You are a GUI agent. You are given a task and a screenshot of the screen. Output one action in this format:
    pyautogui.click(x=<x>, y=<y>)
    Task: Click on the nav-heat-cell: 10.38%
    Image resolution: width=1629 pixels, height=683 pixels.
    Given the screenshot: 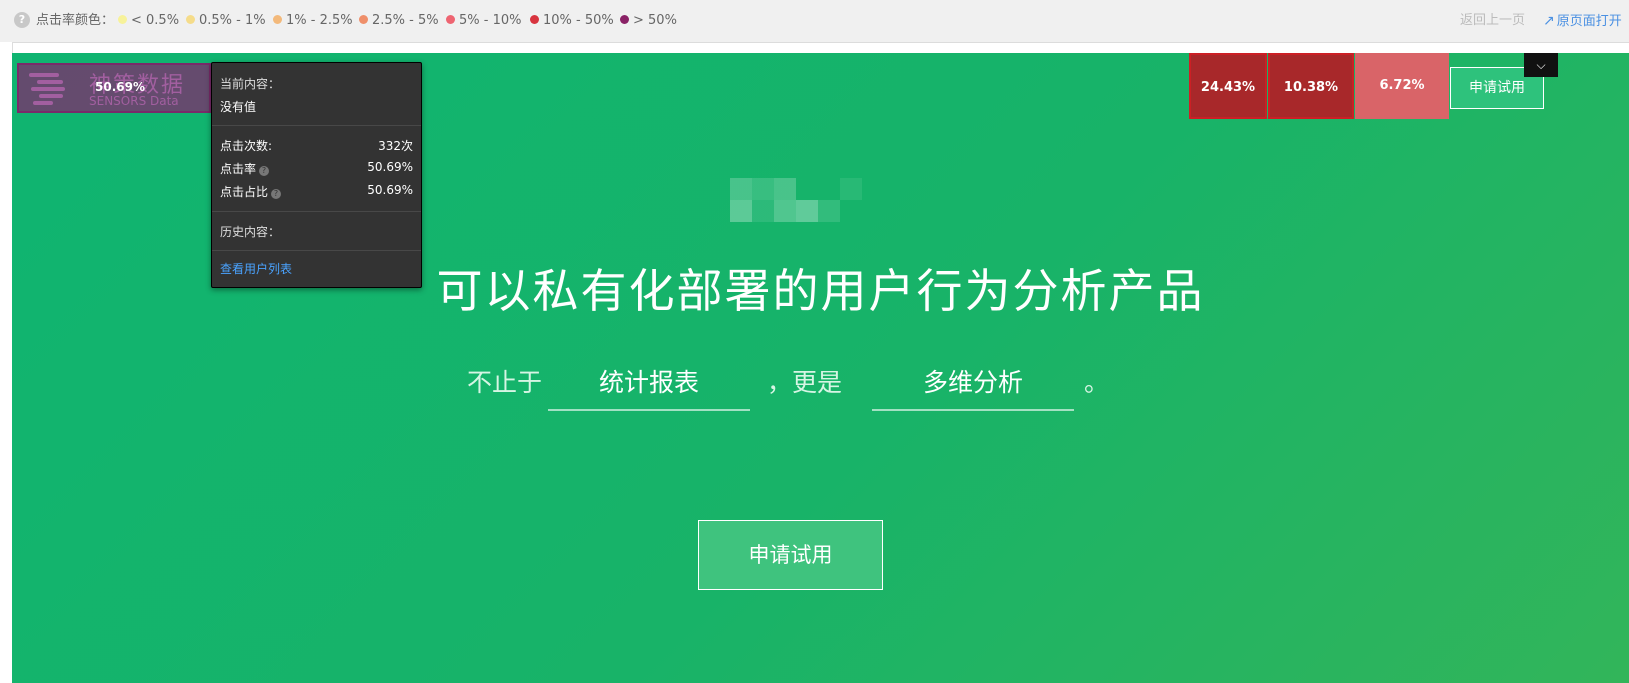 What is the action you would take?
    pyautogui.click(x=1311, y=86)
    